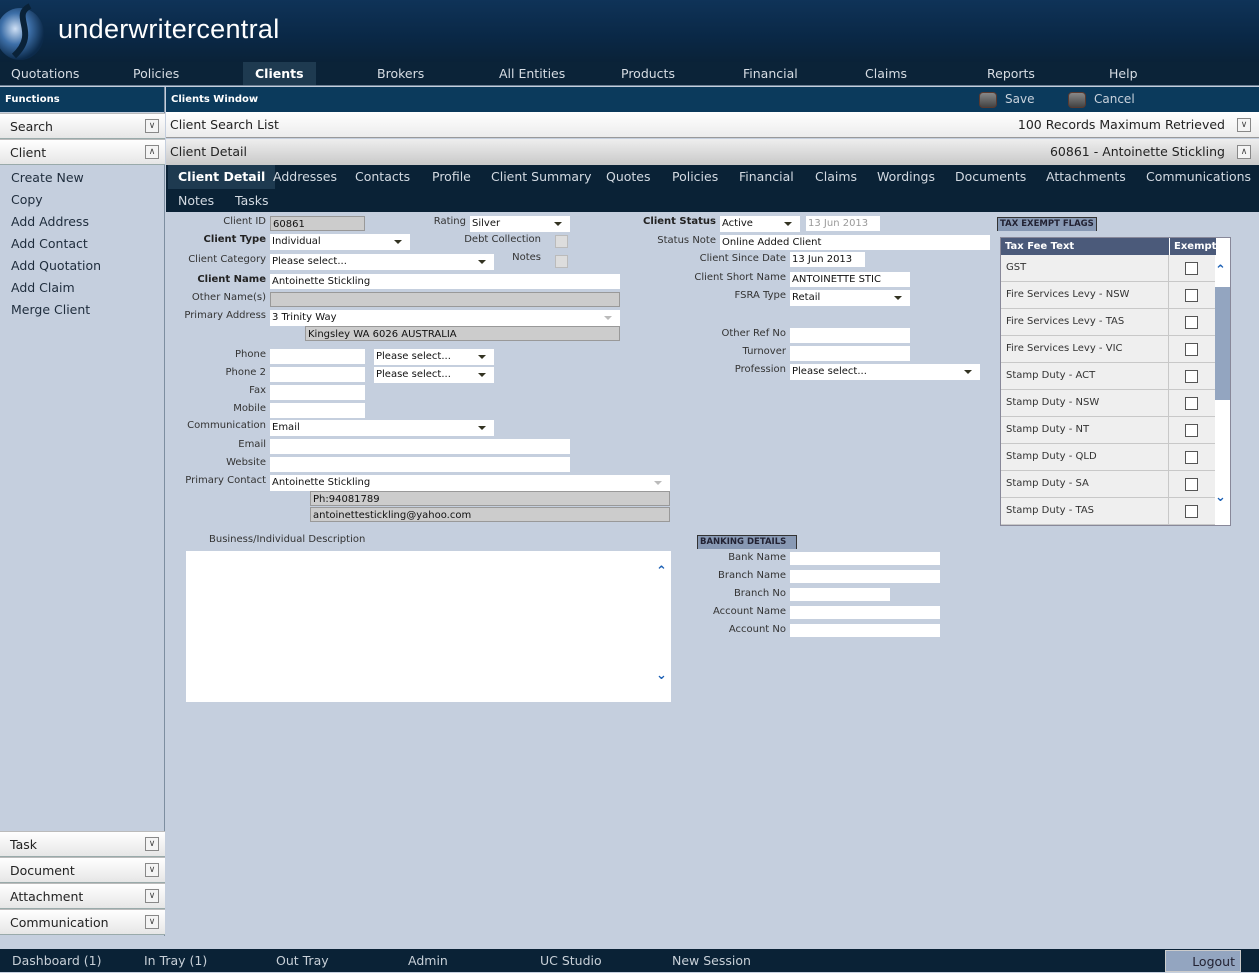 This screenshot has height=973, width=1259. Describe the element at coordinates (82, 152) in the screenshot. I see `sidebar-client: Client ∧` at that location.